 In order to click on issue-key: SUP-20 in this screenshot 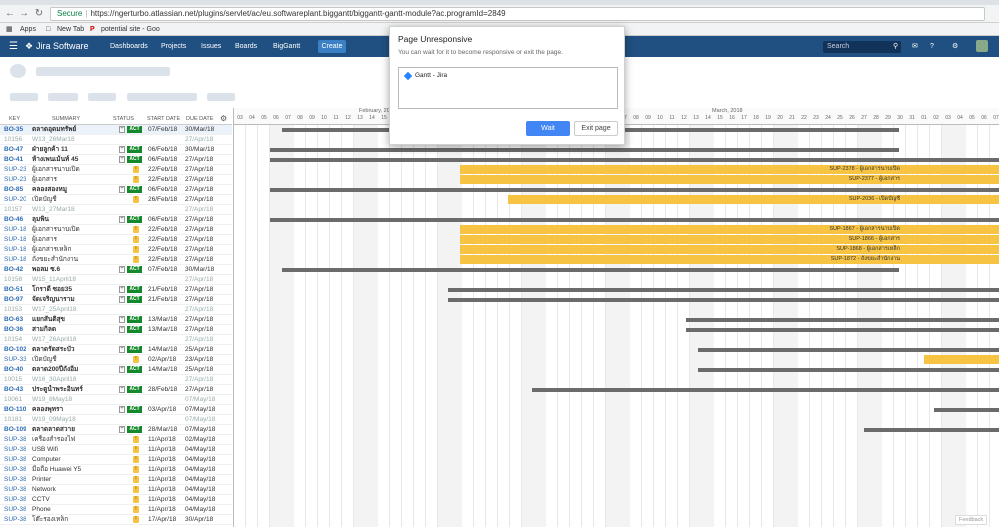, I will do `click(15, 200)`.